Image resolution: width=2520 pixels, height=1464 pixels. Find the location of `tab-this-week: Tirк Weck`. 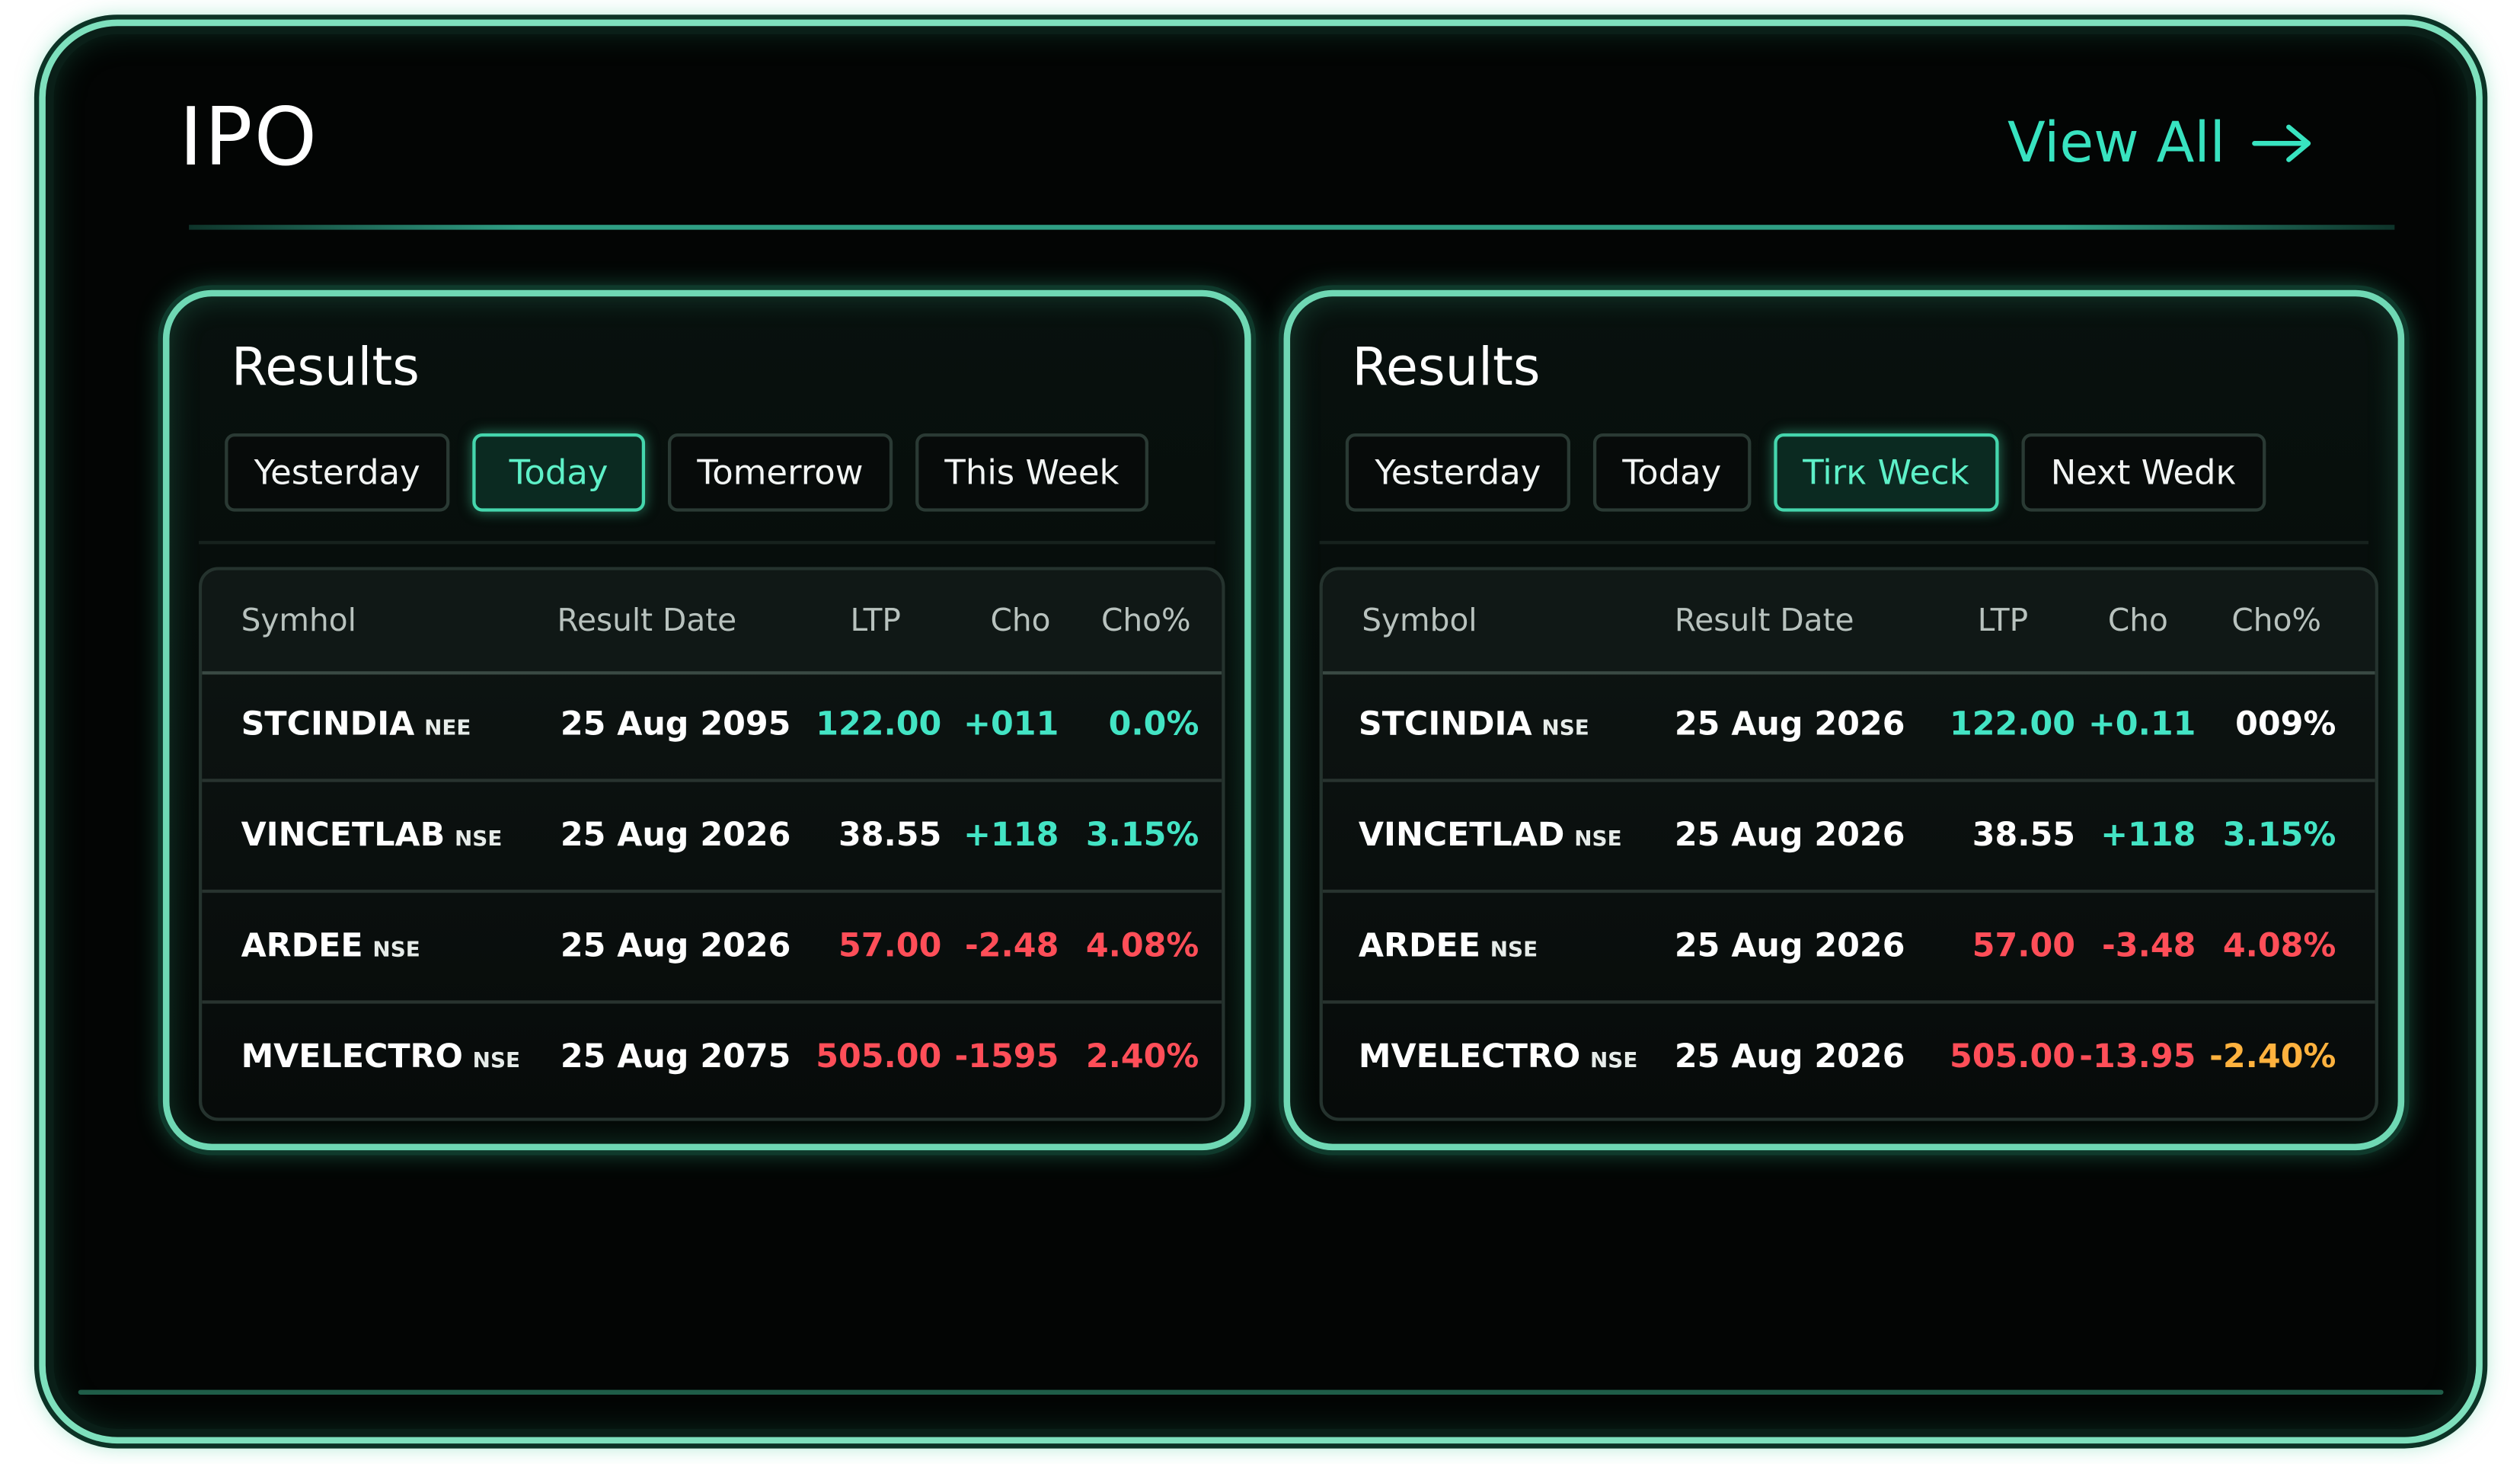

tab-this-week: Tirк Weck is located at coordinates (1886, 472).